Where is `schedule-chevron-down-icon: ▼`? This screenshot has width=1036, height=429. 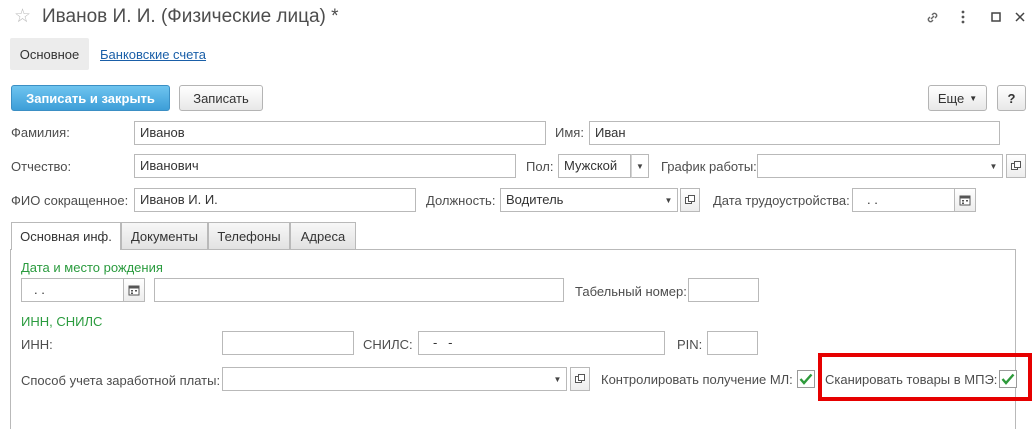
schedule-chevron-down-icon: ▼ is located at coordinates (994, 166).